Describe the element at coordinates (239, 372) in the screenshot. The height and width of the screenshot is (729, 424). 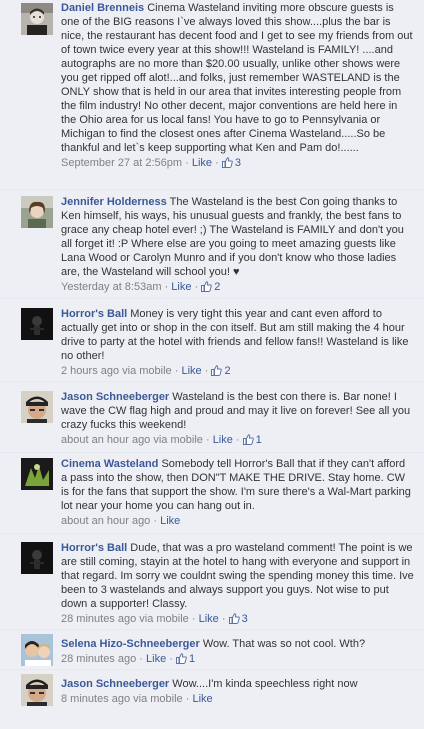
I see `comment-meta: 2 hours ago via mobile · Like · 2` at that location.